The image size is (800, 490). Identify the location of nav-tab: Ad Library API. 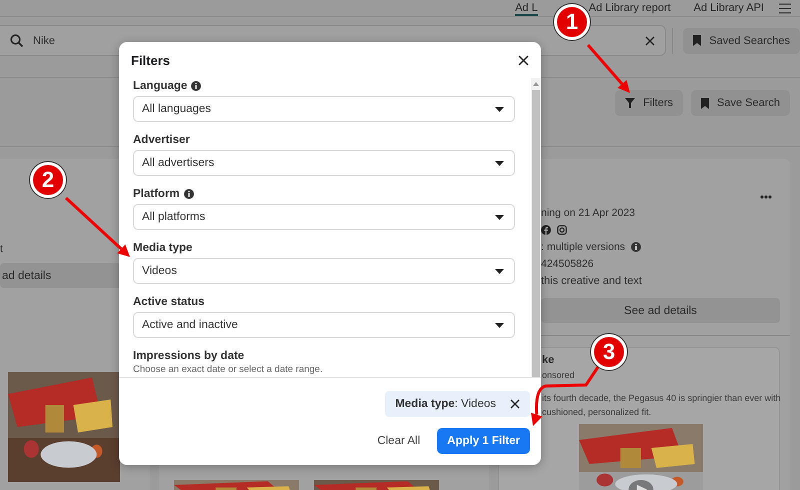
(729, 8).